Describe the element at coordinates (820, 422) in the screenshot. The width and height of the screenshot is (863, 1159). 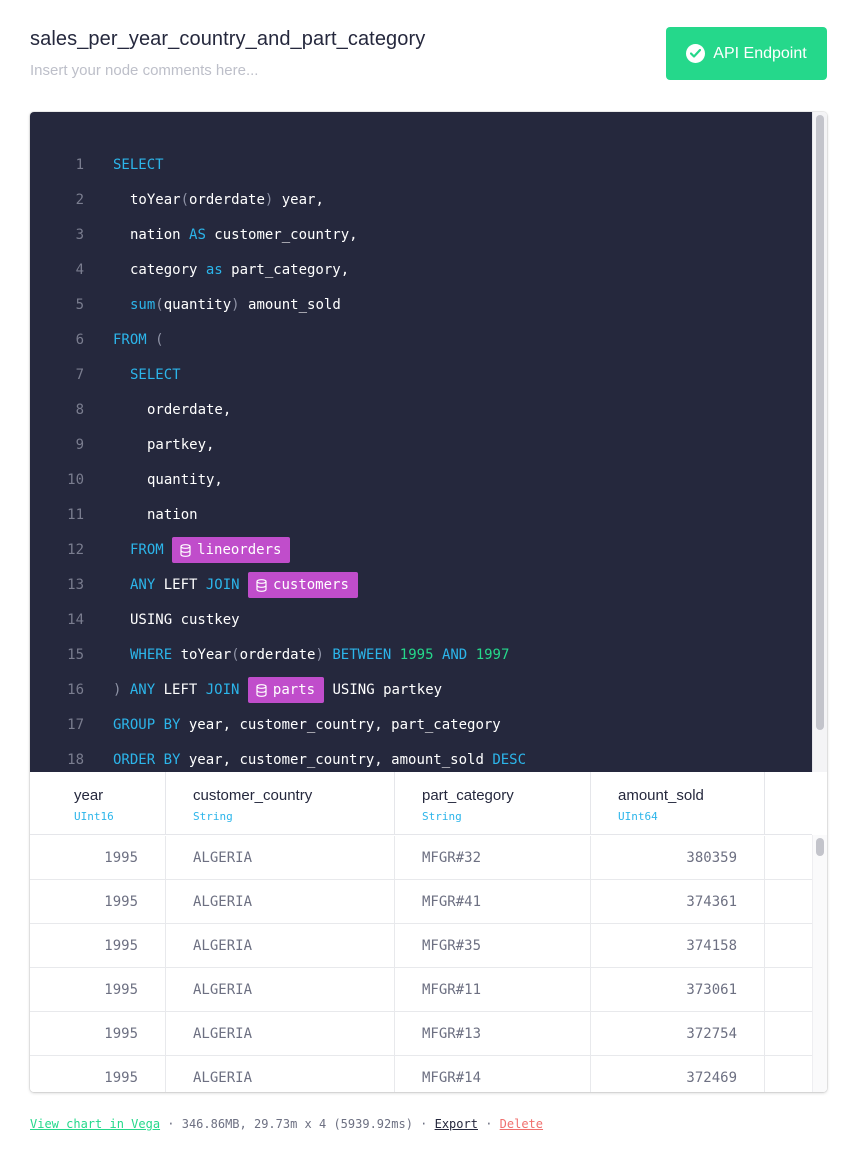
I see `editor-scrollbar-thumb` at that location.